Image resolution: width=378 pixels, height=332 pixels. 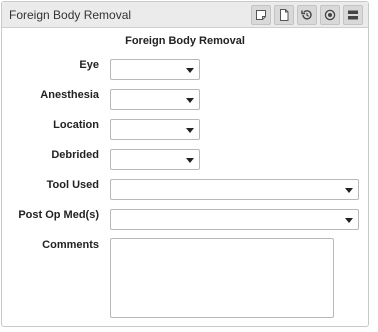 What do you see at coordinates (155, 129) in the screenshot?
I see `location-select` at bounding box center [155, 129].